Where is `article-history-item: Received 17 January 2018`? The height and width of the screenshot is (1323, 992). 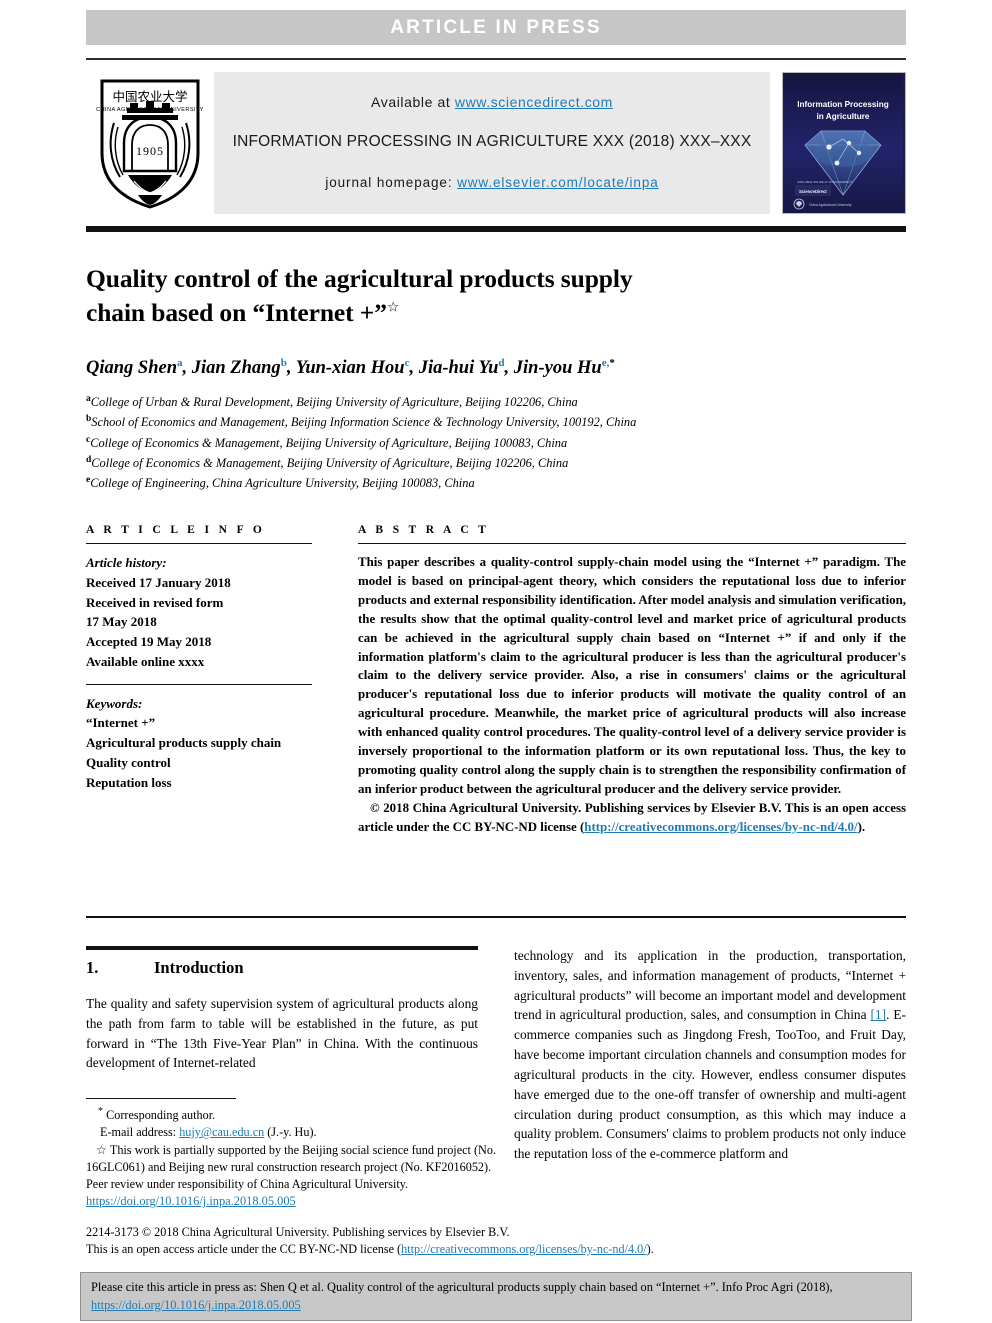
article-history-item: Received 17 January 2018 is located at coordinates (158, 582).